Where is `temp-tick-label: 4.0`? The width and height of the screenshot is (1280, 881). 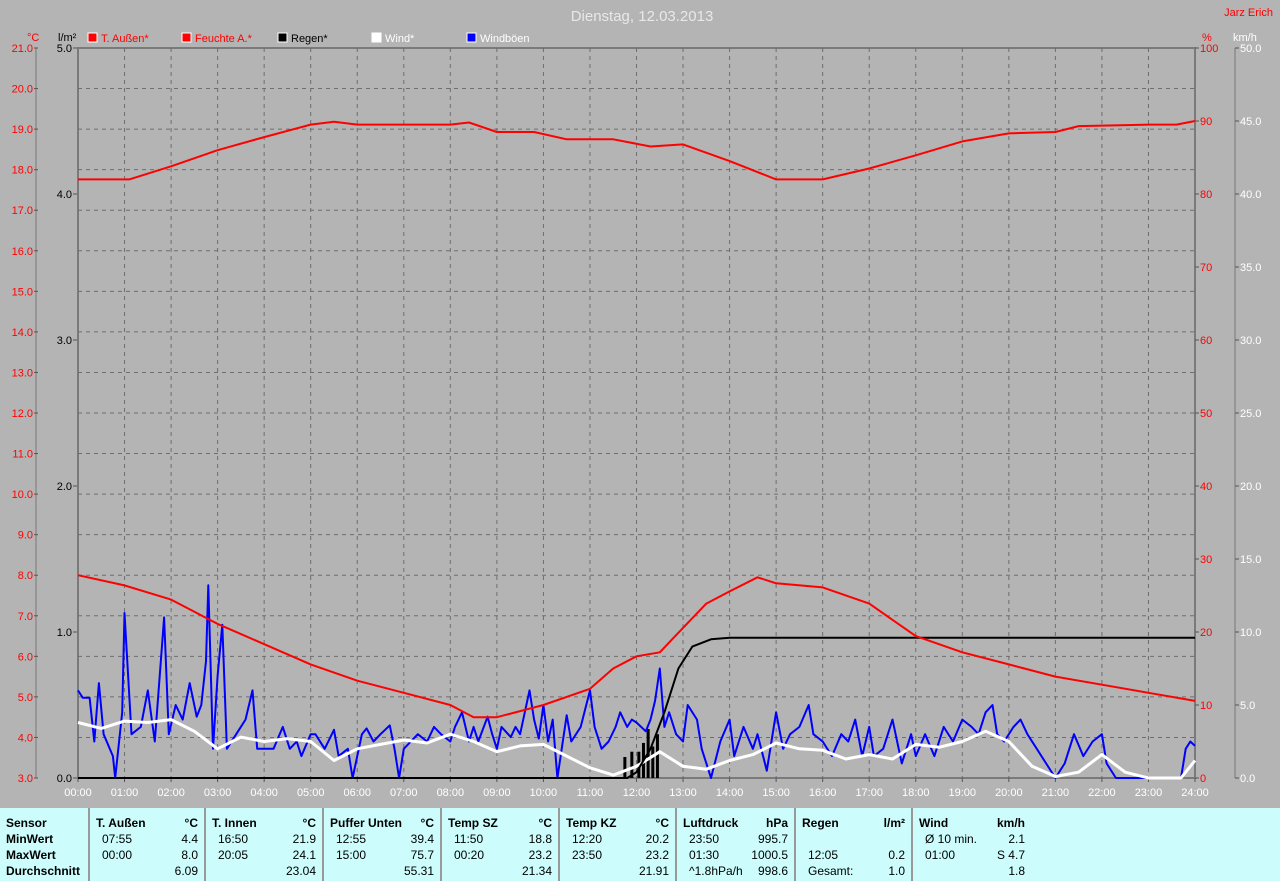
temp-tick-label: 4.0 is located at coordinates (25, 738).